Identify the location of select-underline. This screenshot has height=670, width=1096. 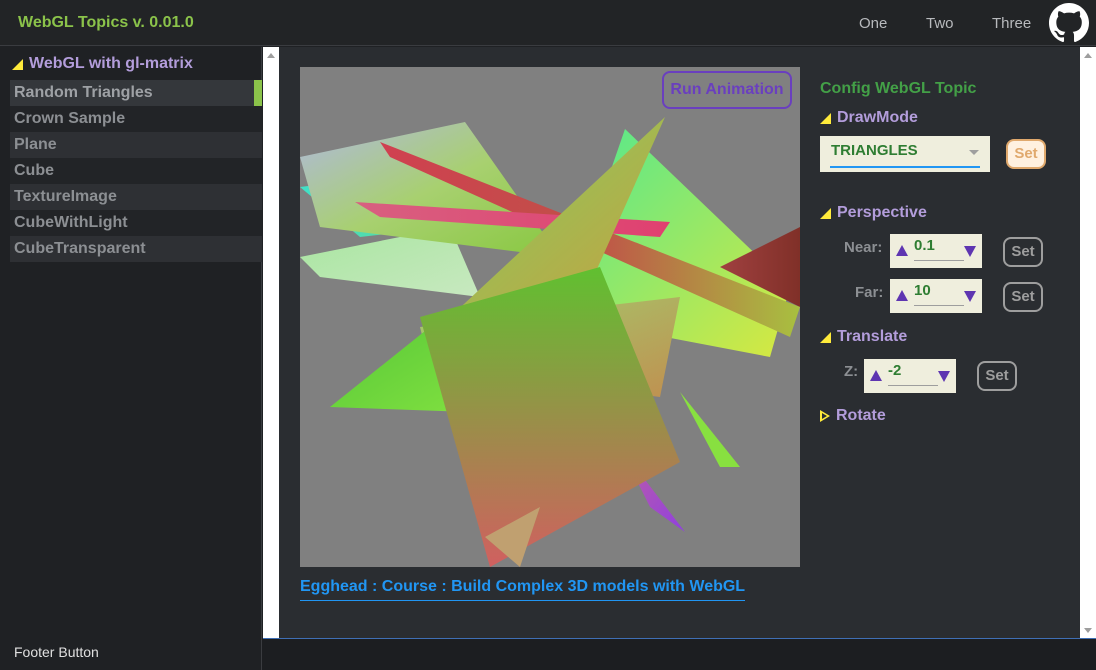
(905, 167).